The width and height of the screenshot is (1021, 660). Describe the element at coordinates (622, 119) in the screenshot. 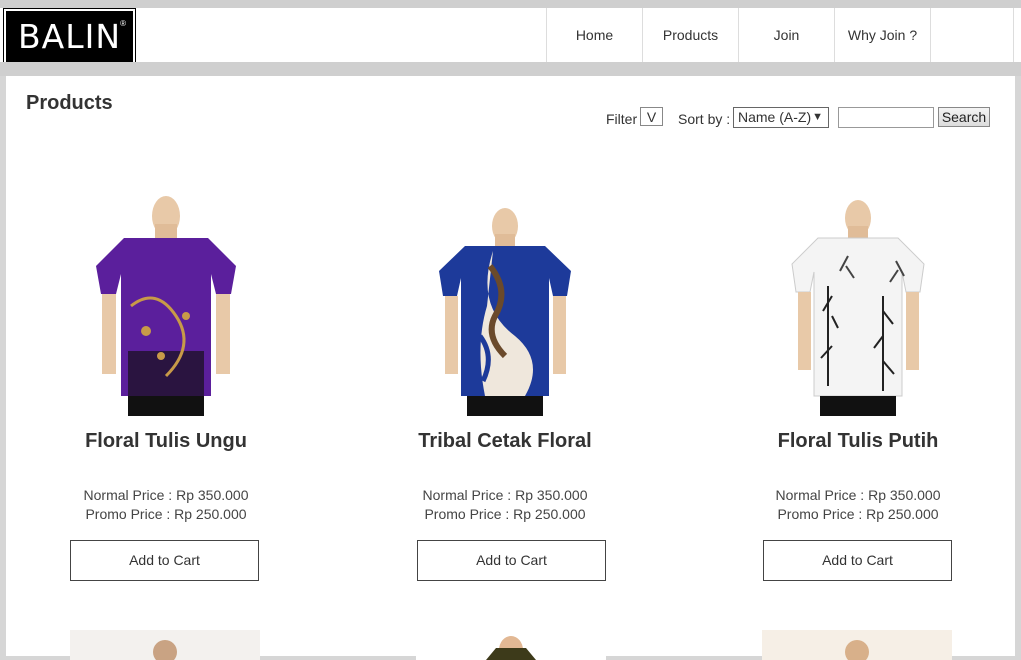

I see `filter-label: Filter` at that location.